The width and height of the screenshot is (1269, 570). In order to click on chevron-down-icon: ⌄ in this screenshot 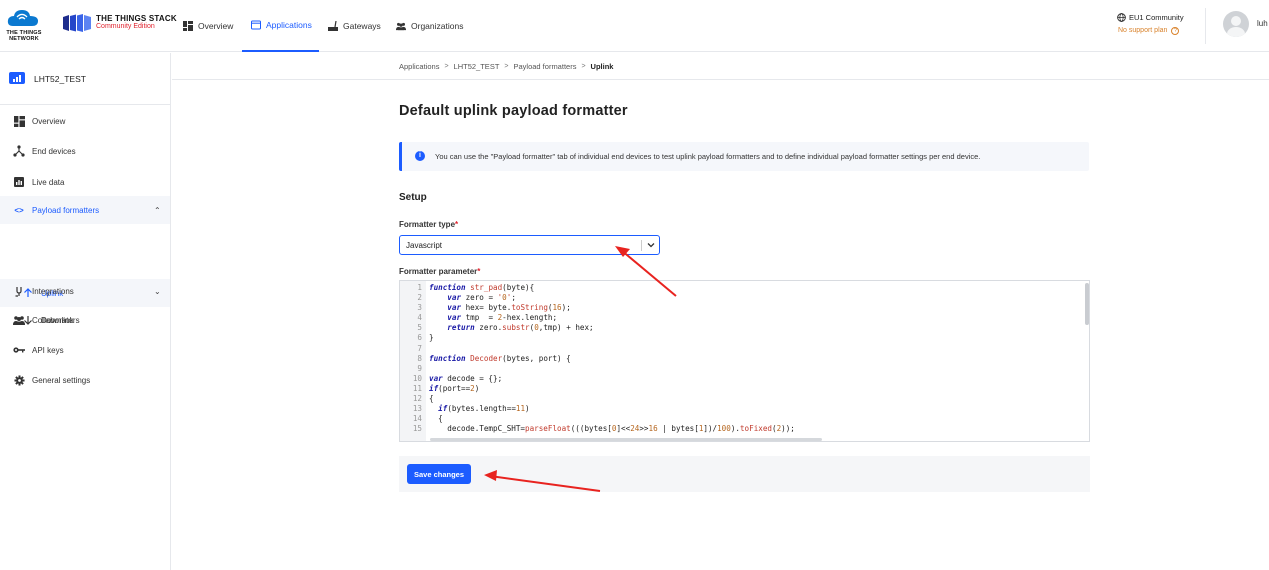, I will do `click(157, 291)`.